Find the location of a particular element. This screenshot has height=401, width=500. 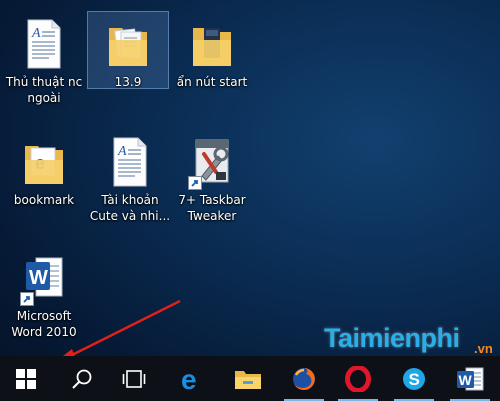

start-button is located at coordinates (26, 378).